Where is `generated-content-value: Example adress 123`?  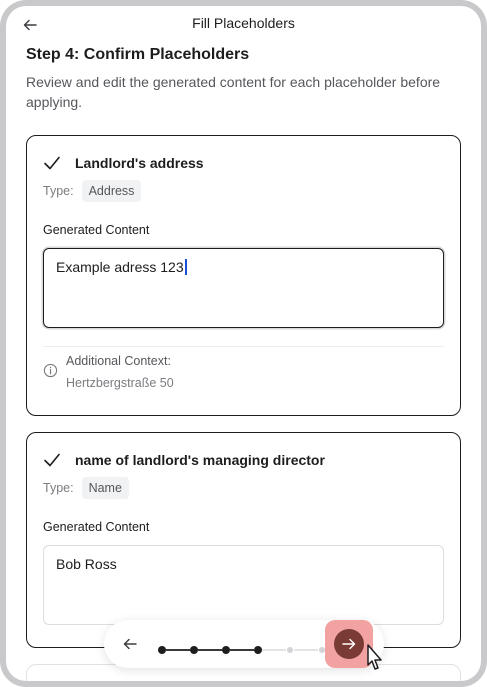 generated-content-value: Example adress 123 is located at coordinates (120, 267).